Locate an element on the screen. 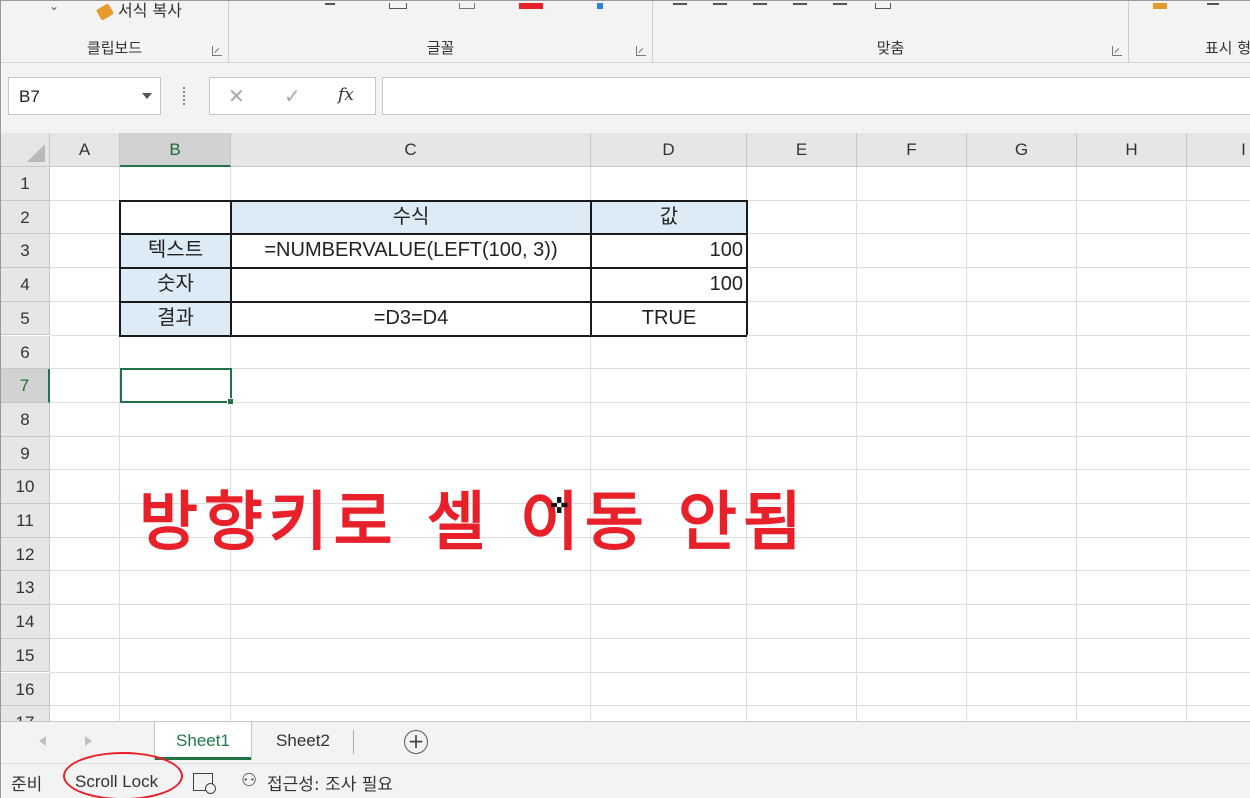 The image size is (1250, 798). column-header-f: F is located at coordinates (912, 150).